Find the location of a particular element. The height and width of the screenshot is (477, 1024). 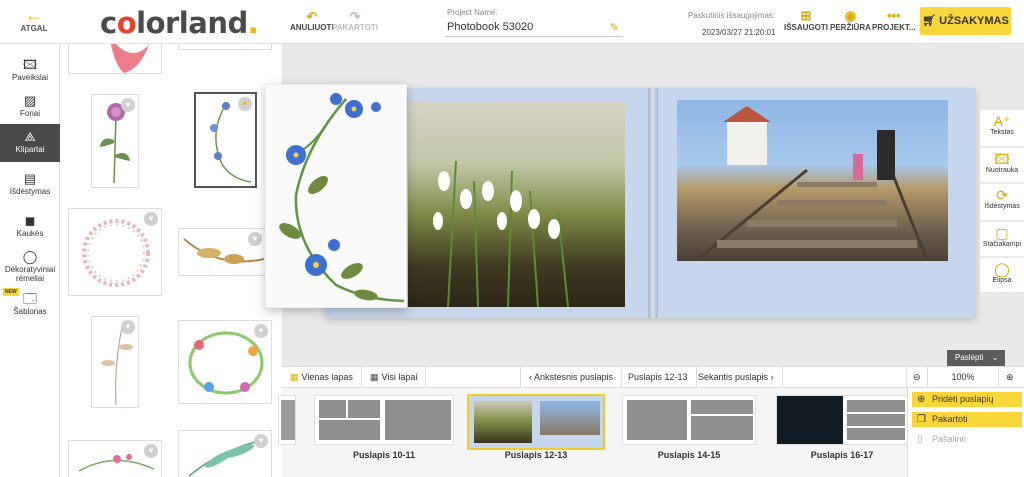

rectangle-icon: ▢ is located at coordinates (1002, 233).